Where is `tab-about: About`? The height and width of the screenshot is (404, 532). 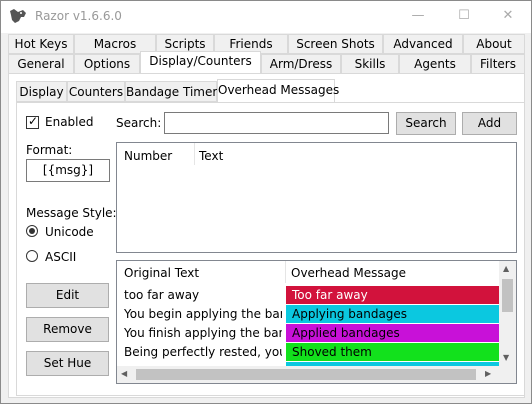
tab-about: About is located at coordinates (494, 44).